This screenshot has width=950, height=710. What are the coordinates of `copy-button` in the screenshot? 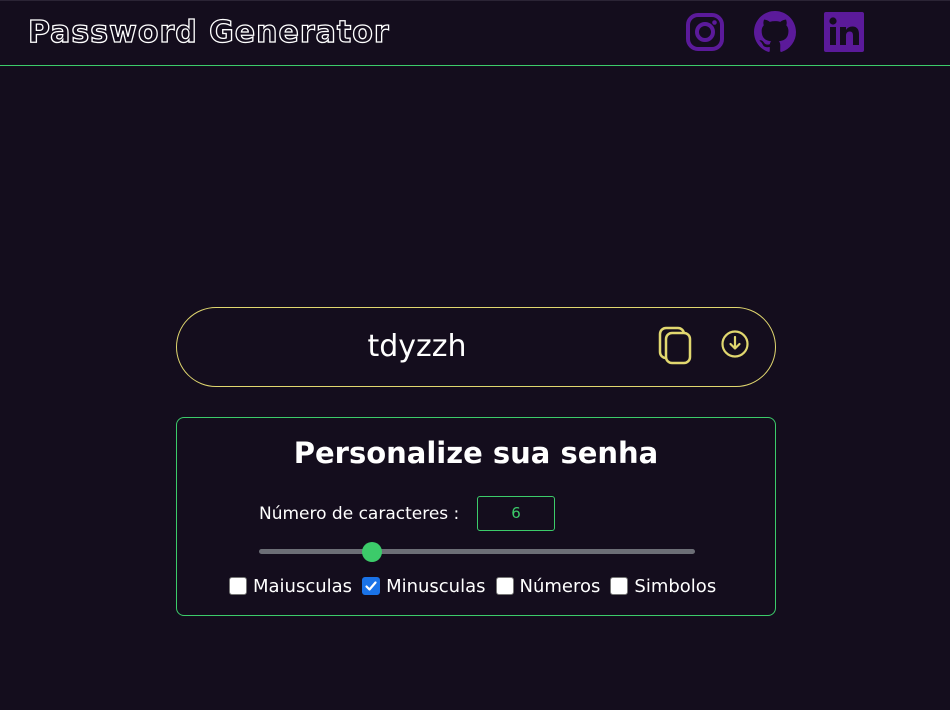 It's located at (675, 347).